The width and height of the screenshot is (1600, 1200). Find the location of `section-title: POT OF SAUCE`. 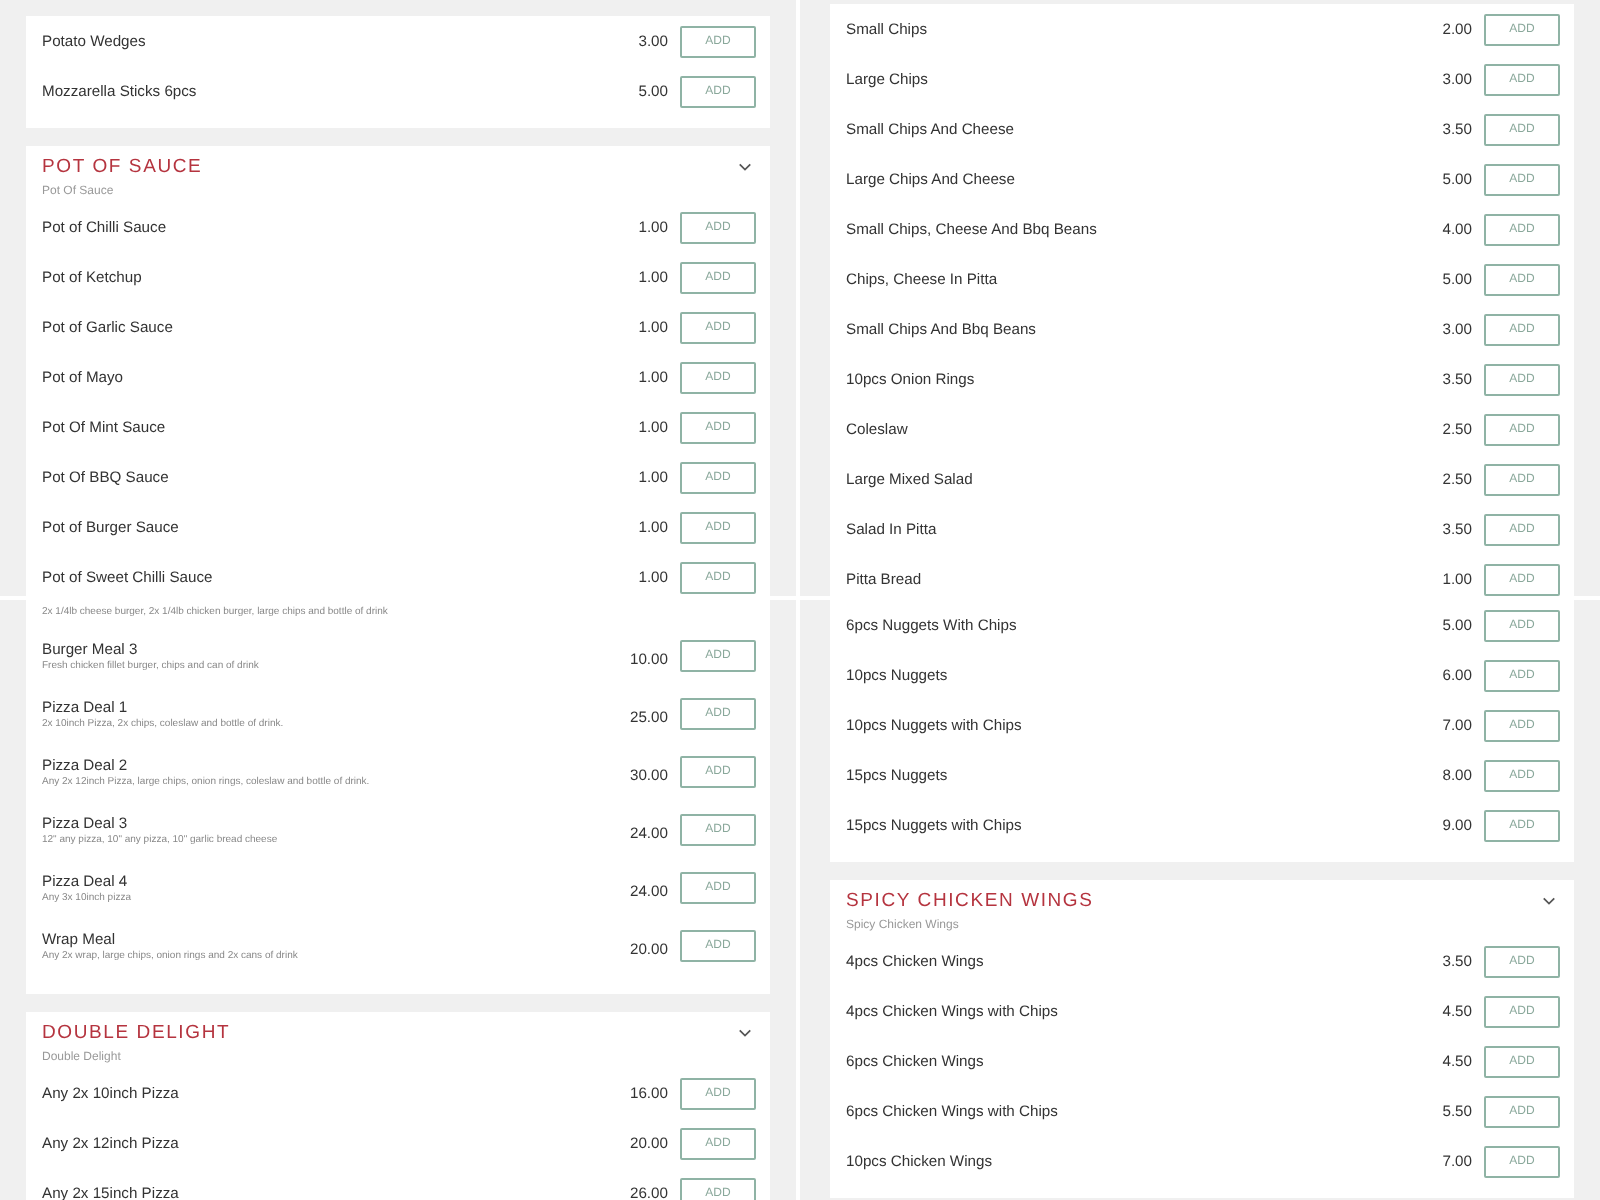

section-title: POT OF SAUCE is located at coordinates (122, 166).